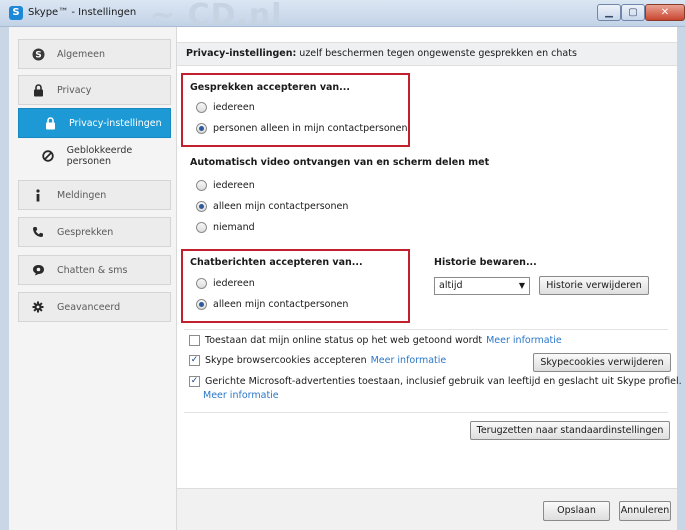 The image size is (685, 530). Describe the element at coordinates (241, 53) in the screenshot. I see `page-title: Privacy-instellingen:` at that location.